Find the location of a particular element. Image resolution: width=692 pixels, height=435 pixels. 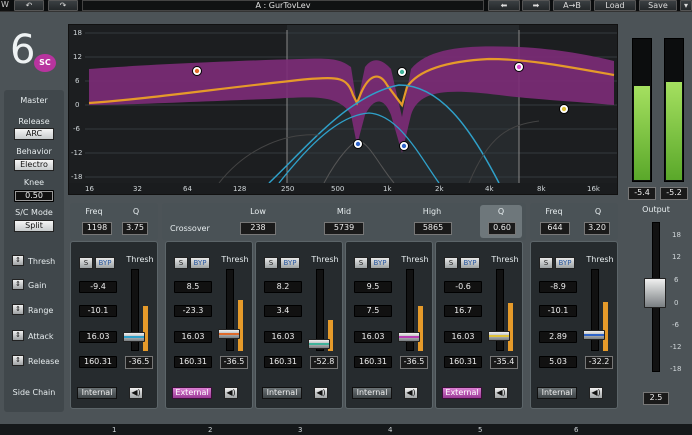

gain-link-button: ⇕ is located at coordinates (18, 284).